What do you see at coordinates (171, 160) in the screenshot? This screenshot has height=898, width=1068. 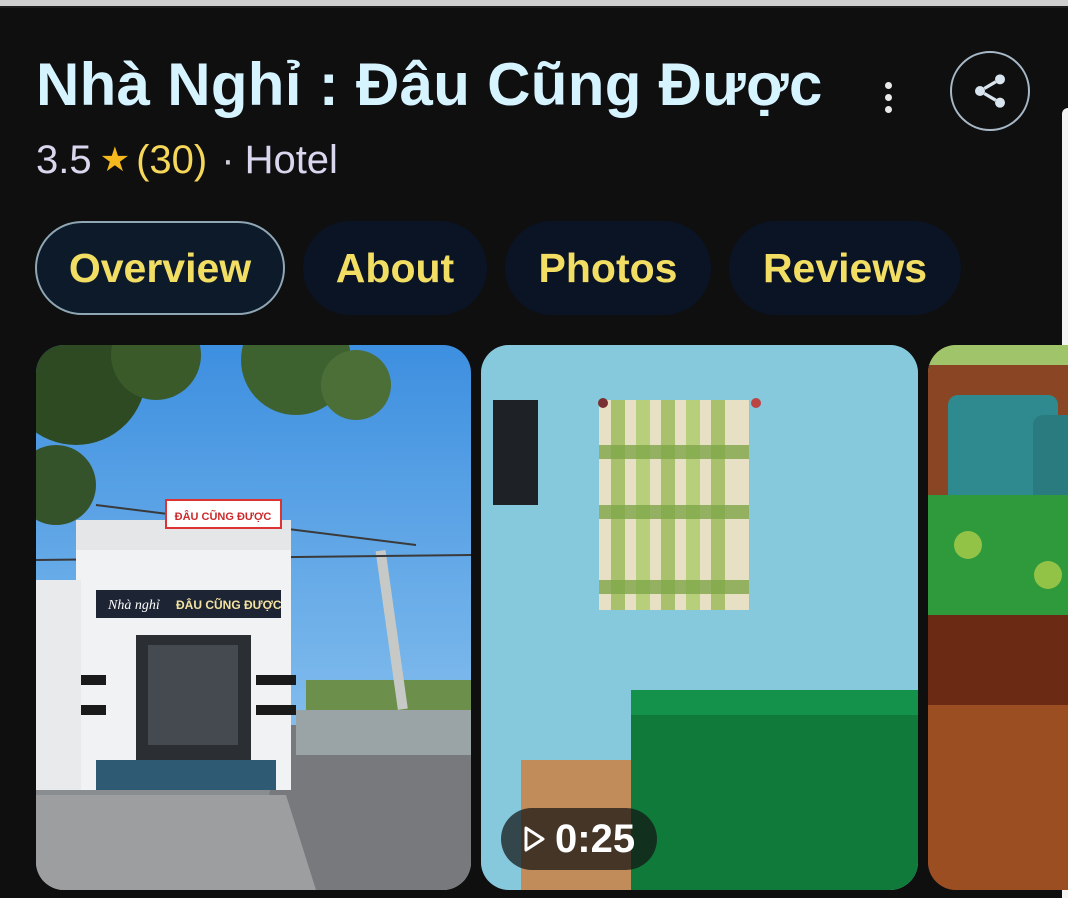 I see `review-count-link: (30)` at bounding box center [171, 160].